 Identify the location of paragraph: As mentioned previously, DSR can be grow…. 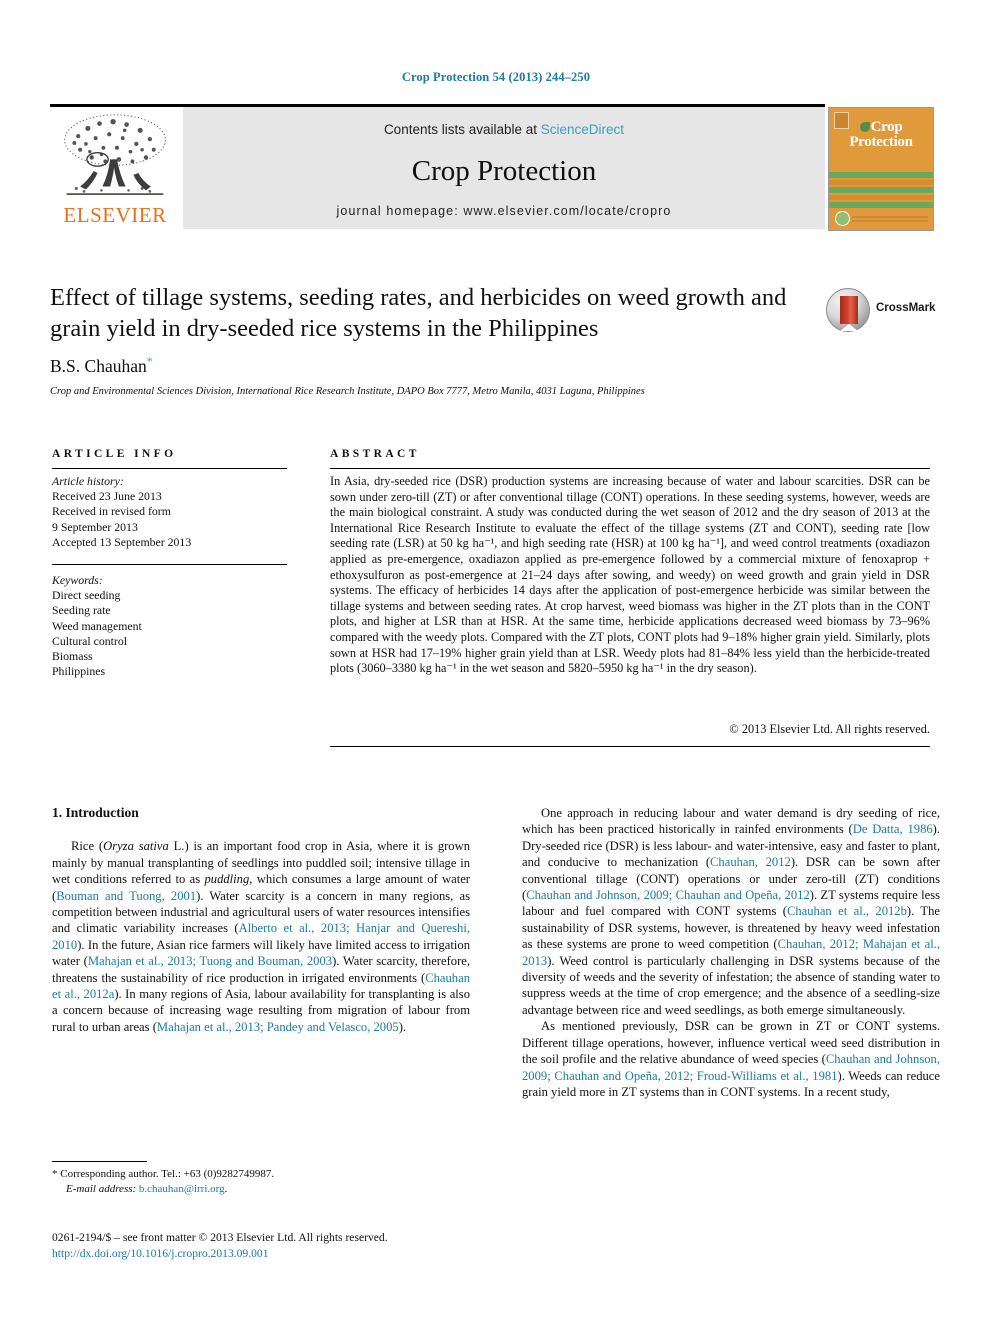
(731, 1059).